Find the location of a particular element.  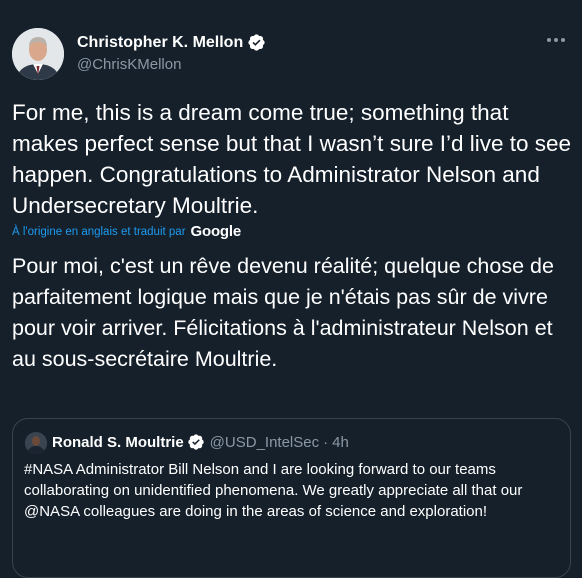

translation-label: À l'origine en anglais et traduit par is located at coordinates (99, 232).